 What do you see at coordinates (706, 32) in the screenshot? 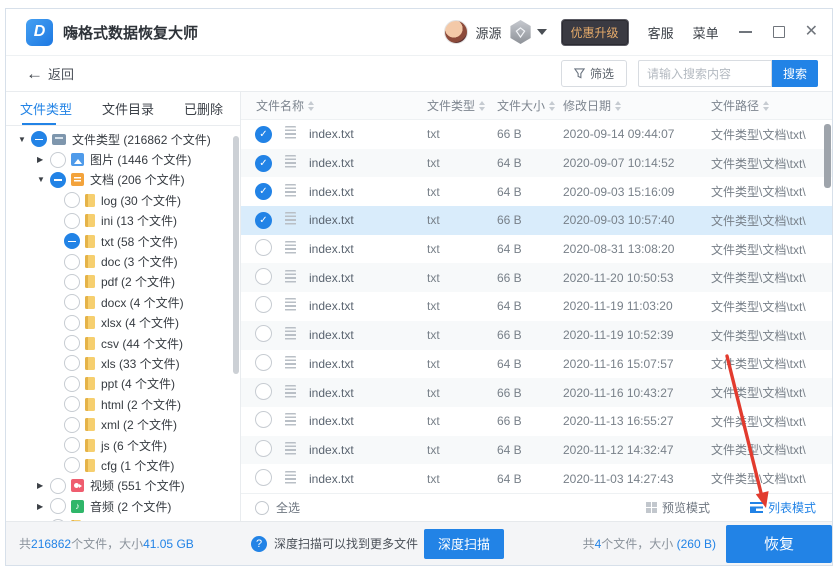
I see `menu-button: 菜单` at bounding box center [706, 32].